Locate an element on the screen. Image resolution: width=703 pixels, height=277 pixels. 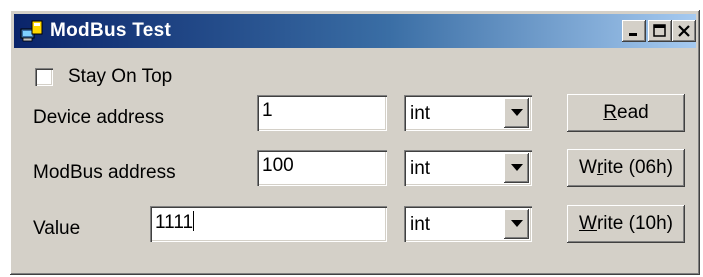
read-button: Read is located at coordinates (626, 113).